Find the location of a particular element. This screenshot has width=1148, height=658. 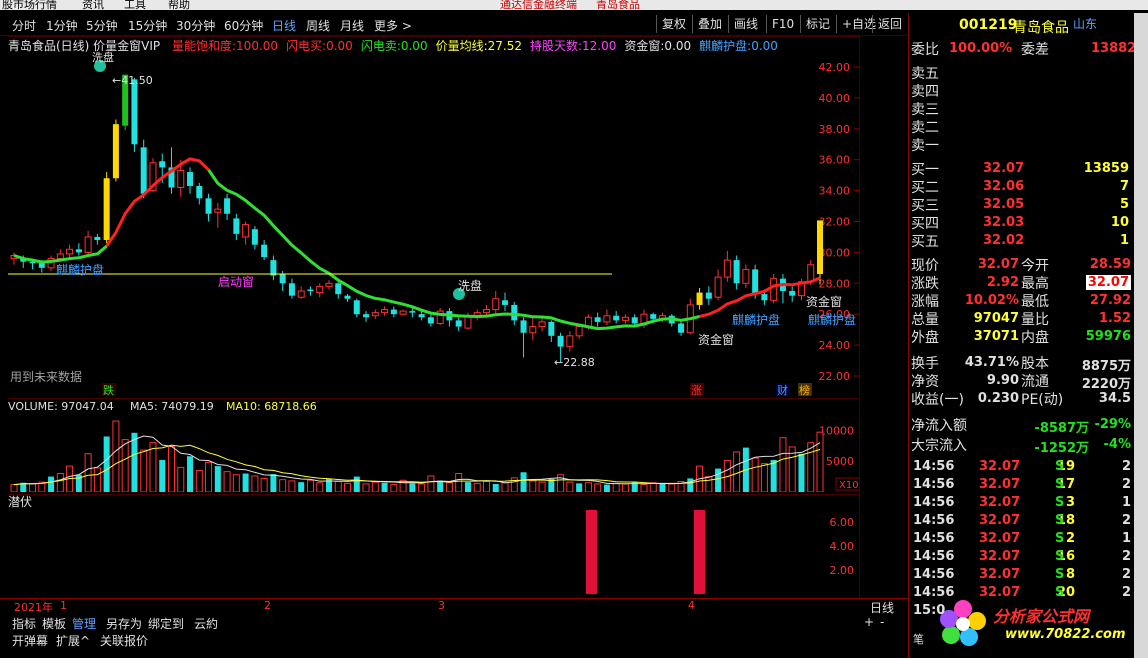

buy-vol: 13859 is located at coordinates (1106, 168).